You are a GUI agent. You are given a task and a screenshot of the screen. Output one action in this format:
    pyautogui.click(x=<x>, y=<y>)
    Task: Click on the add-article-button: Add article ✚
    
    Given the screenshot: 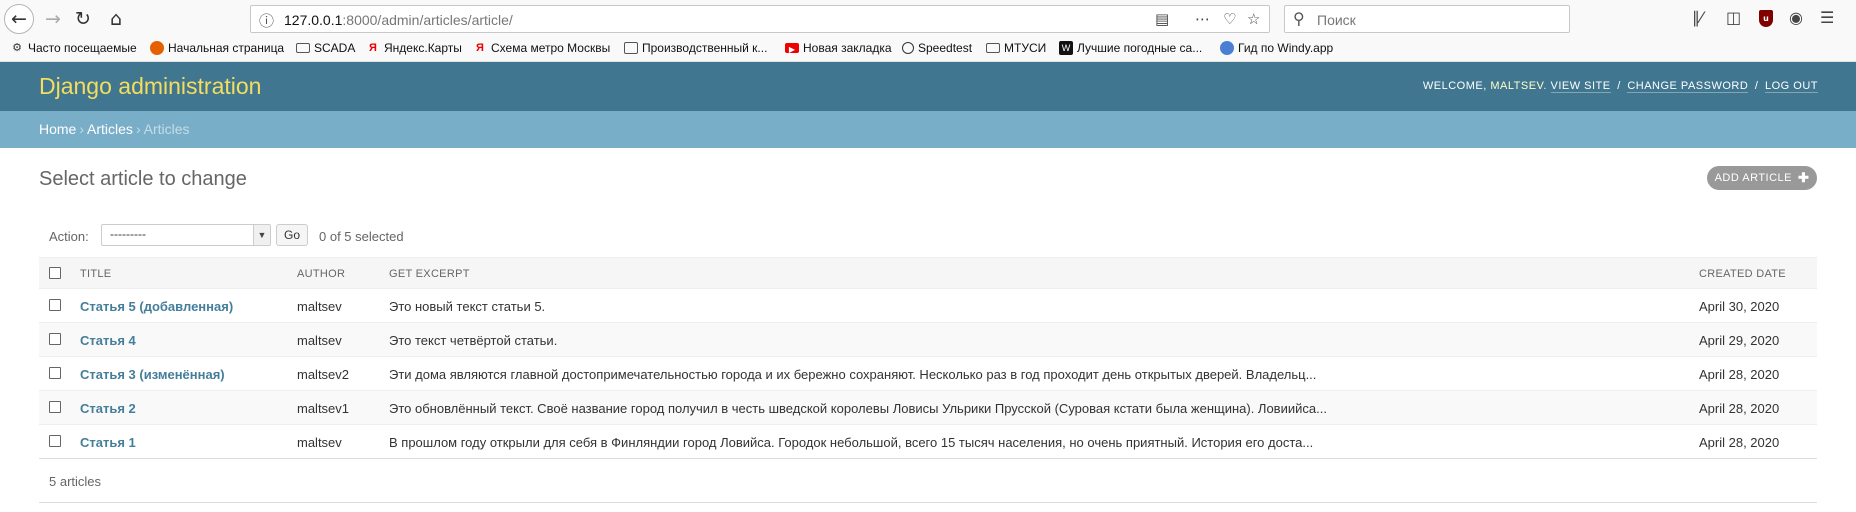 What is the action you would take?
    pyautogui.click(x=1762, y=178)
    